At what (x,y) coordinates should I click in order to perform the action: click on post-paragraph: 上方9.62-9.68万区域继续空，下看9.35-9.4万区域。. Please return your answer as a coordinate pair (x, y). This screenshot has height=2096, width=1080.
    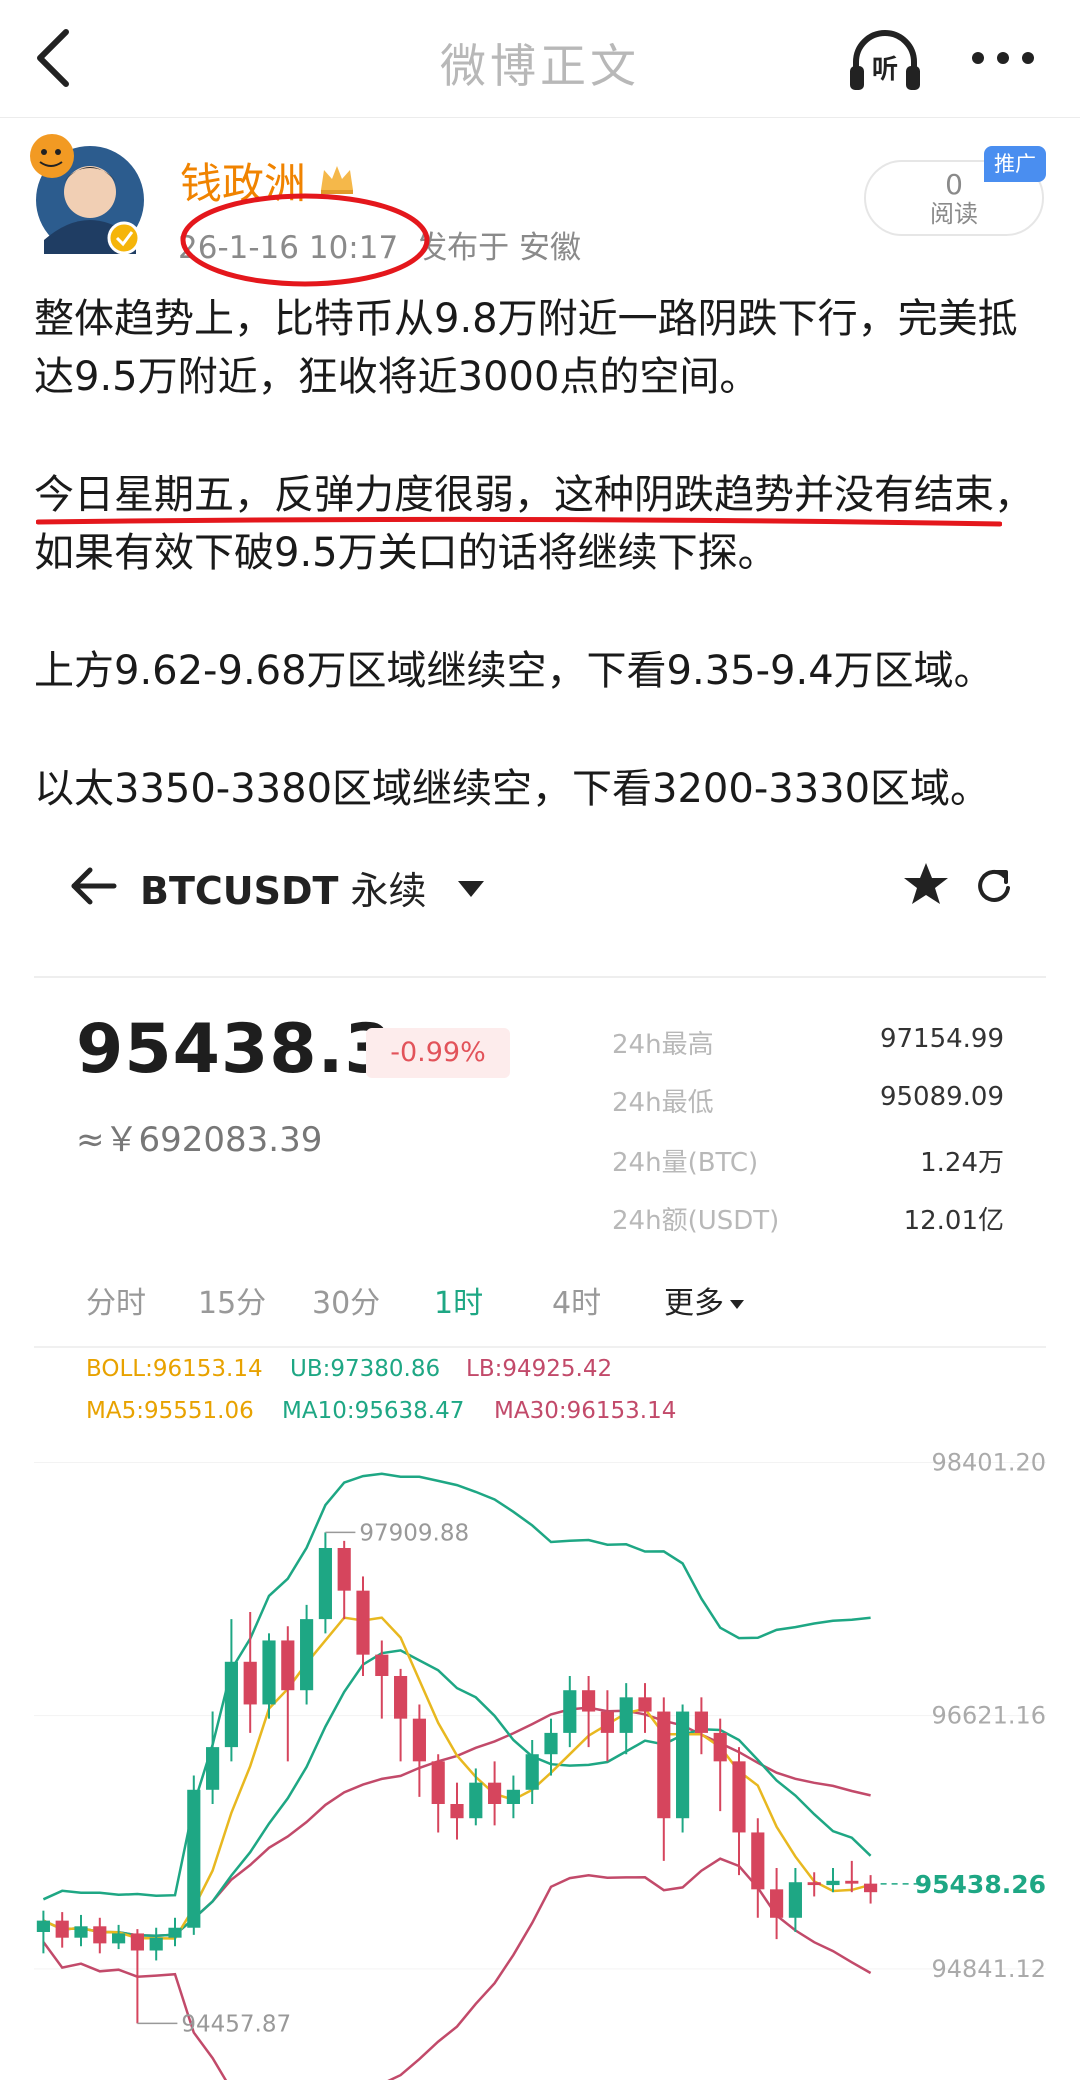
    Looking at the image, I should click on (514, 671).